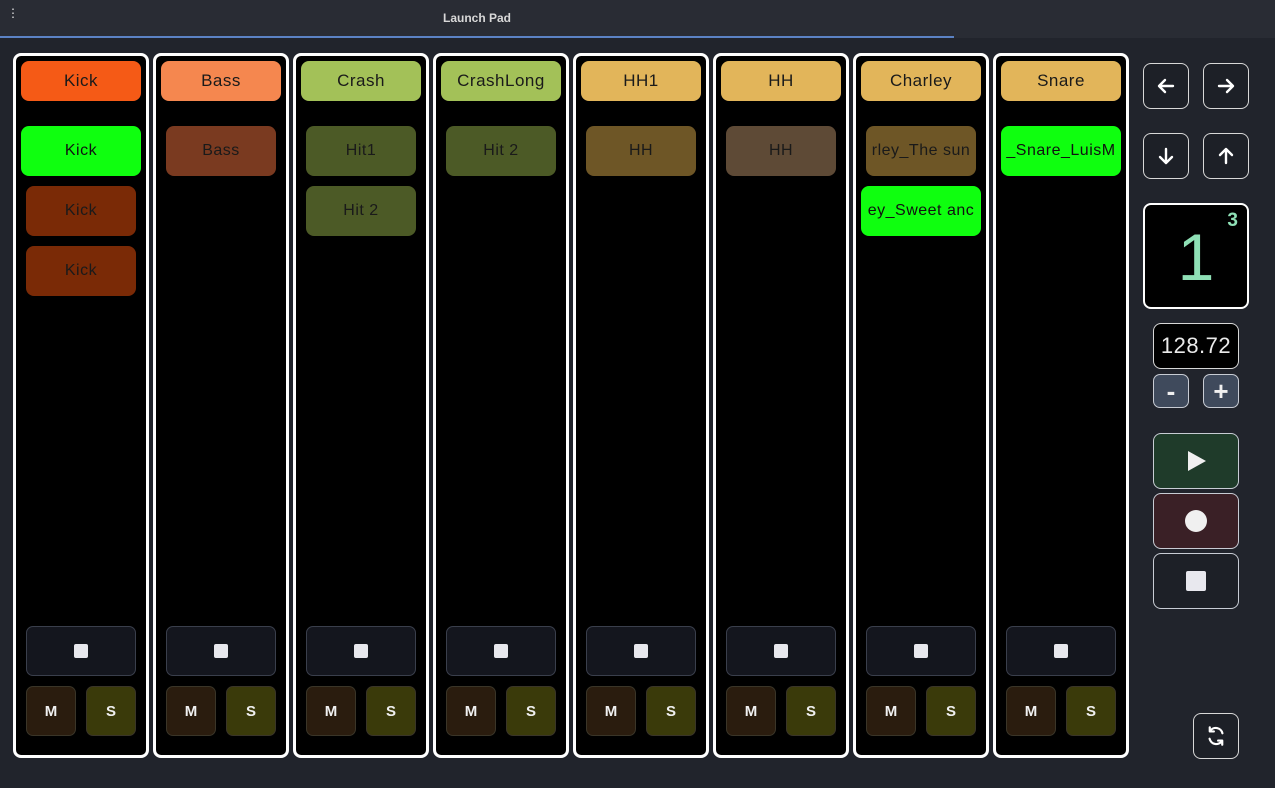 This screenshot has width=1275, height=788. I want to click on nav-right-button, so click(1226, 86).